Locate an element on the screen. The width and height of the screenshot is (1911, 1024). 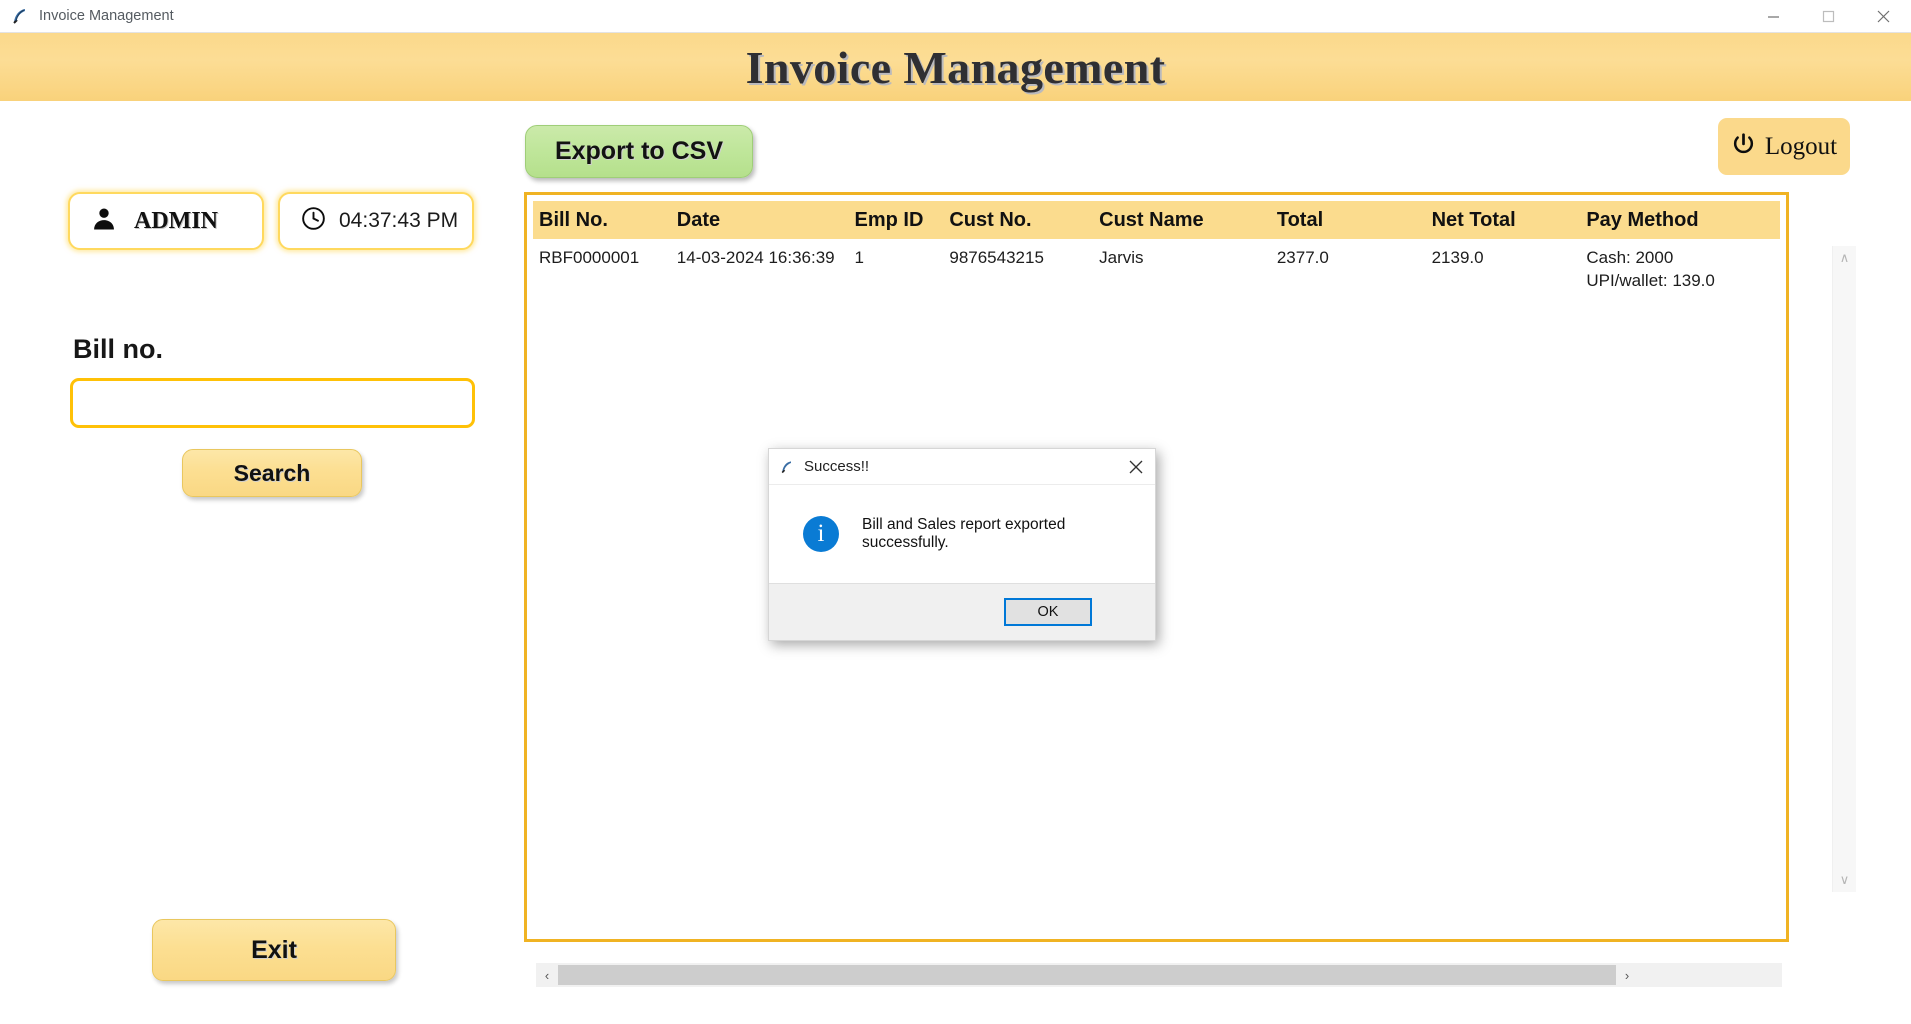
logout-label: Logout is located at coordinates (1801, 146).